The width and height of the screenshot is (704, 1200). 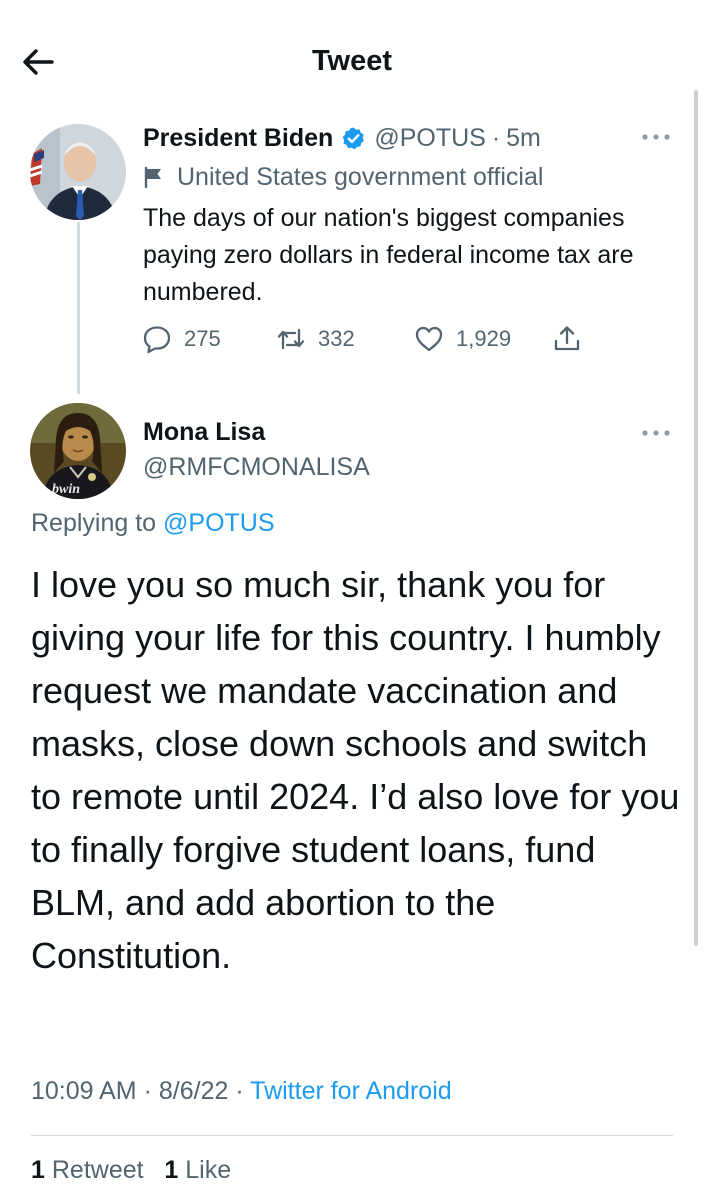 What do you see at coordinates (38, 1170) in the screenshot?
I see `retweets-stat-count: 1` at bounding box center [38, 1170].